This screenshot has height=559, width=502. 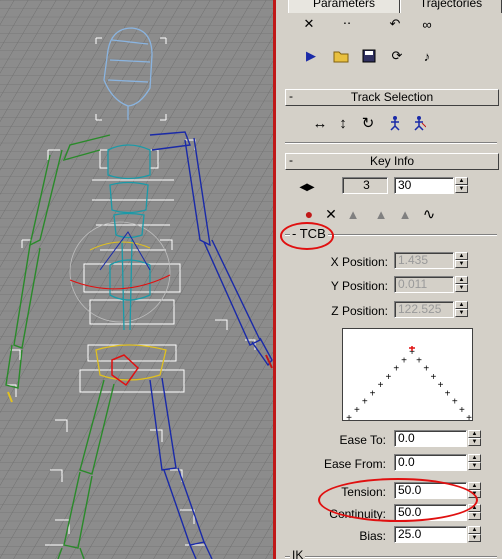 I want to click on open-file-icon, so click(x=341, y=56).